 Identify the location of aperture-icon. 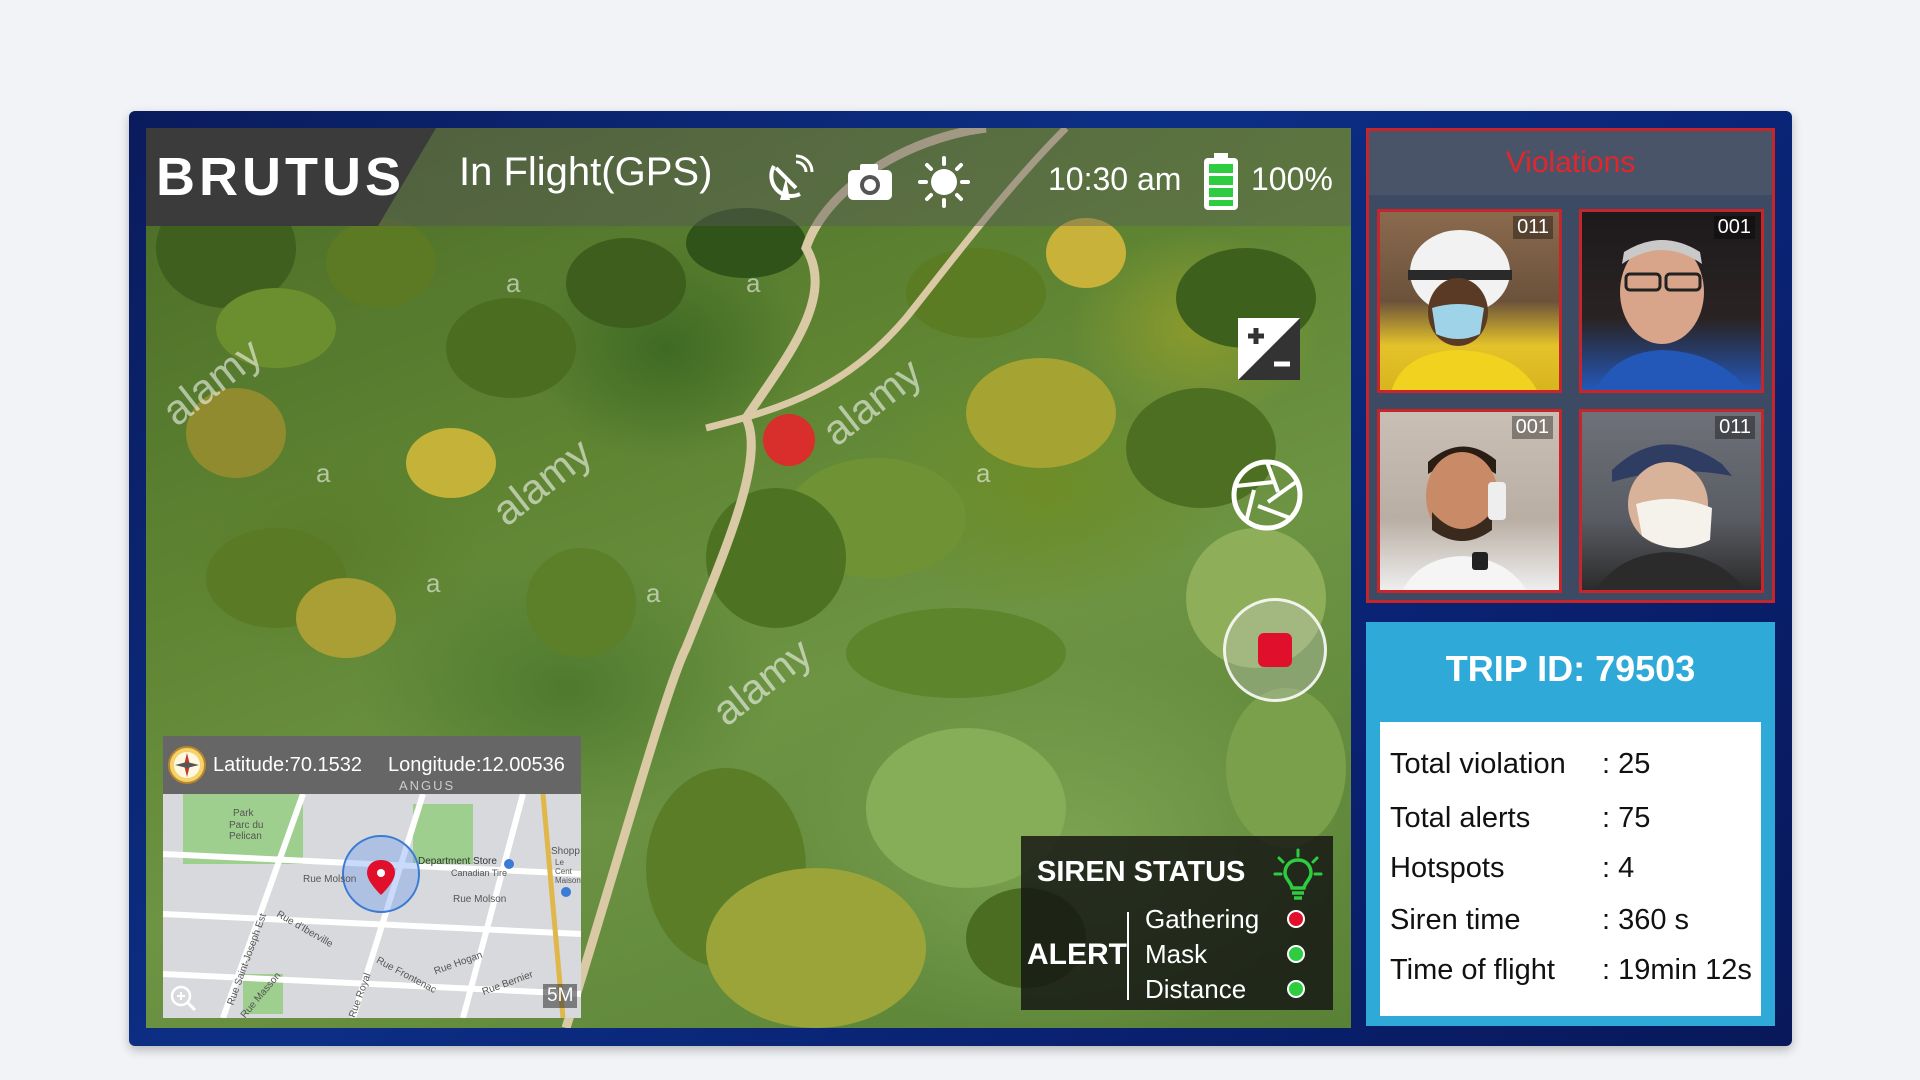
(1267, 497).